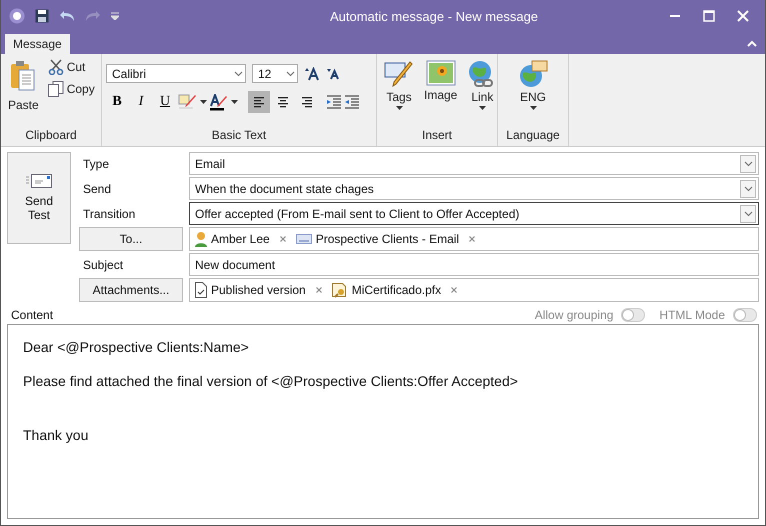  I want to click on outdent-icon, so click(352, 102).